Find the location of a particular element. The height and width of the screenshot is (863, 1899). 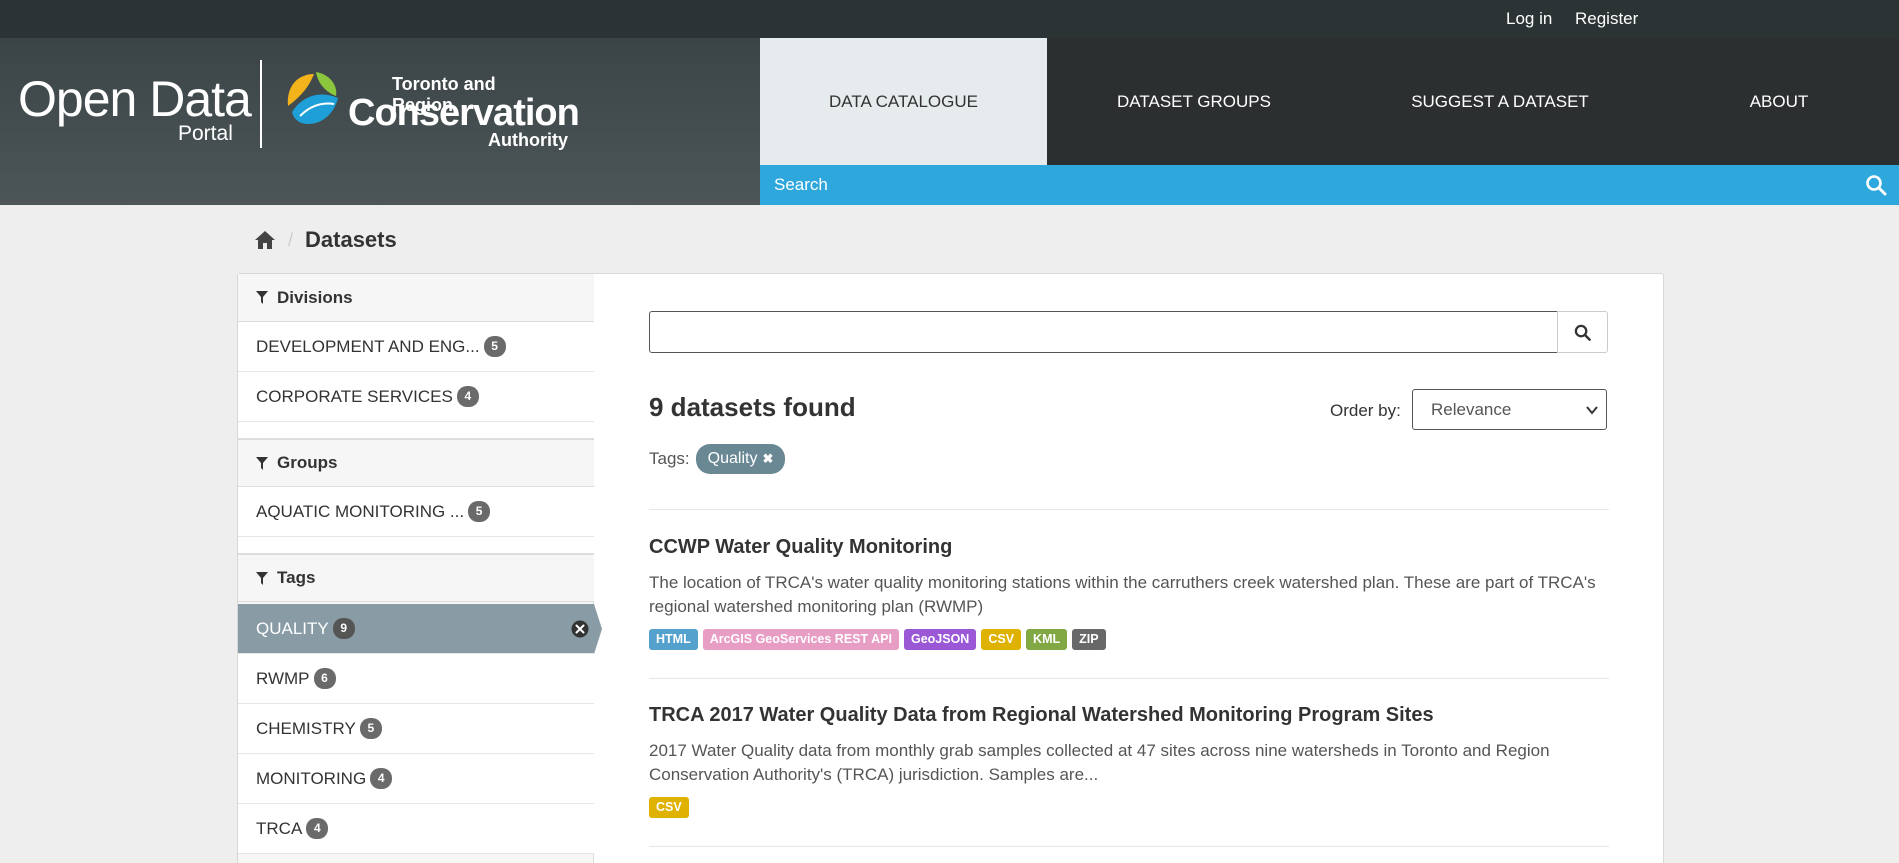

tags-filter-label: Tags: is located at coordinates (669, 458).